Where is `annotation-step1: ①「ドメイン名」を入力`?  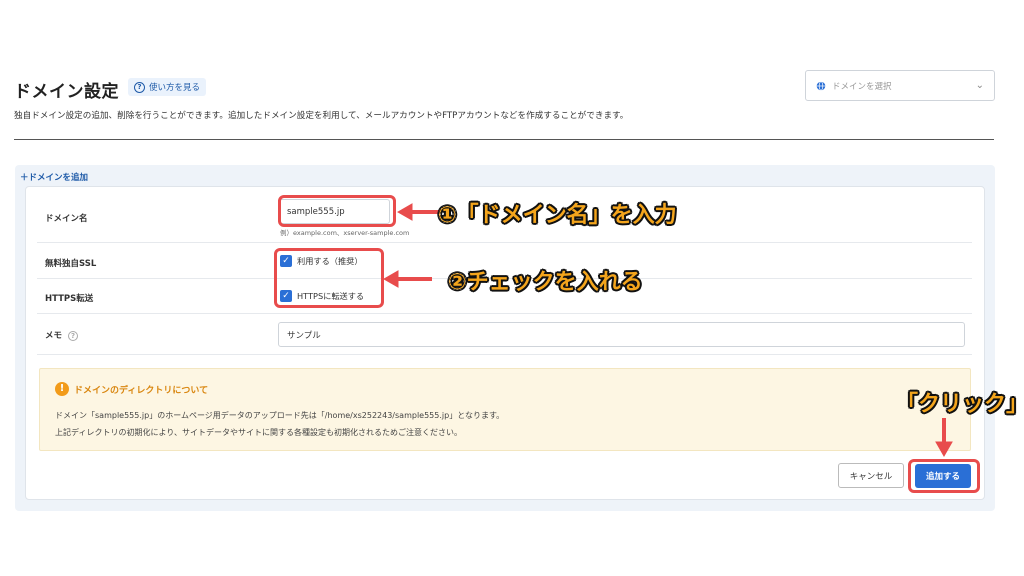
annotation-step1: ①「ドメイン名」を入力 is located at coordinates (557, 215).